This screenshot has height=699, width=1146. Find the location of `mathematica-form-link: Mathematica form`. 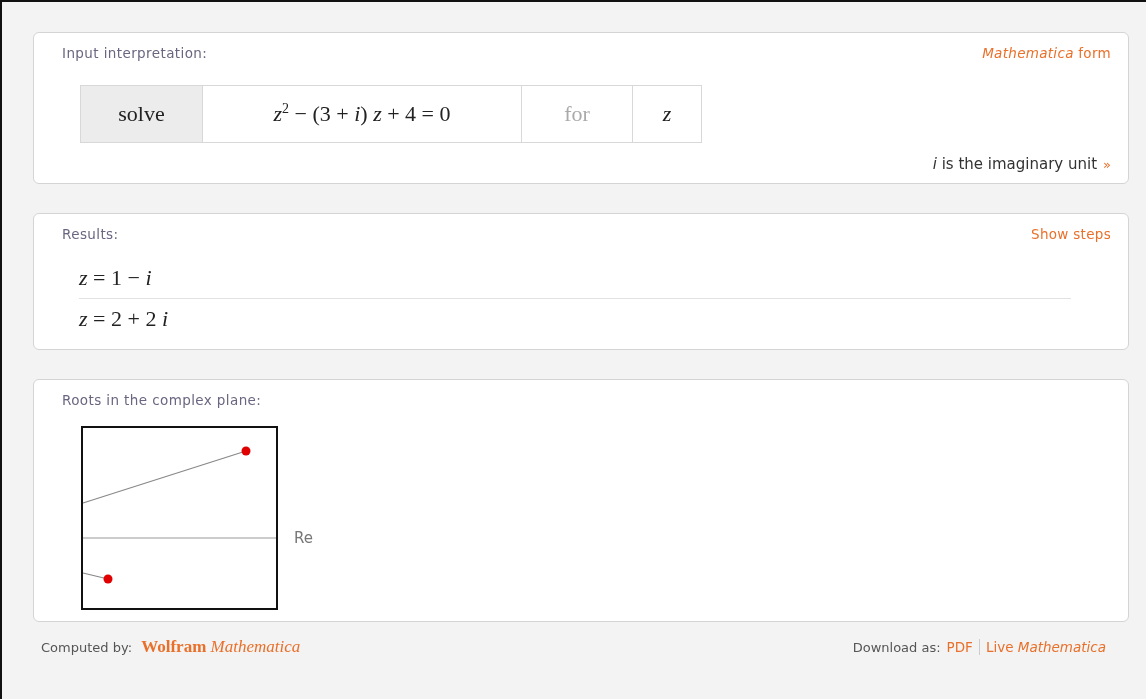

mathematica-form-link: Mathematica form is located at coordinates (1046, 53).